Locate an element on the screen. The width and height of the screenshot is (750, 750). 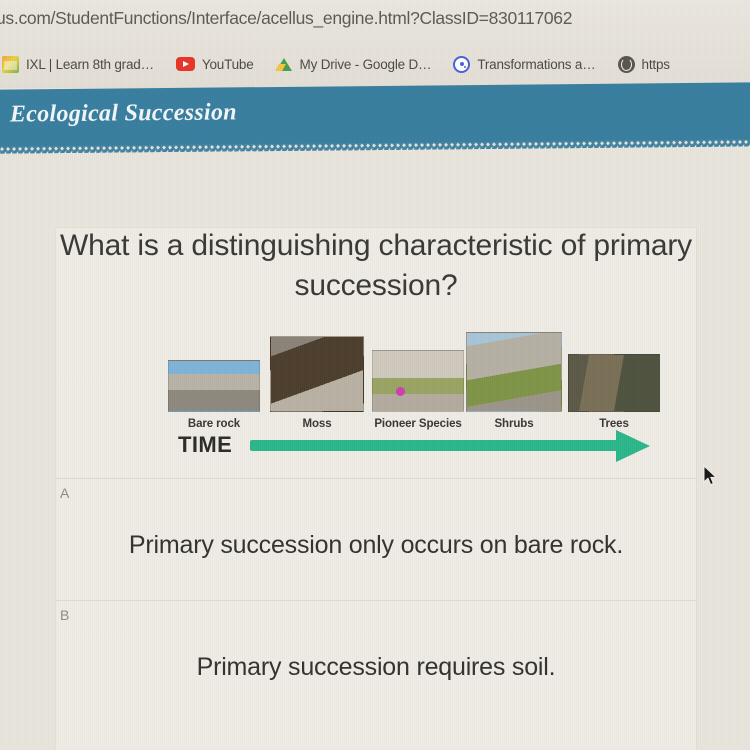
pioneer-species-image is located at coordinates (418, 381).